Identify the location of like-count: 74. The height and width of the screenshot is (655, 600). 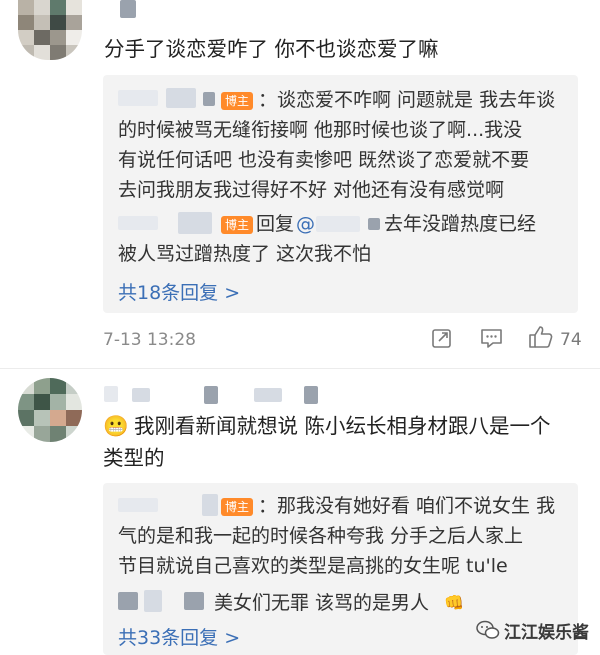
(571, 340).